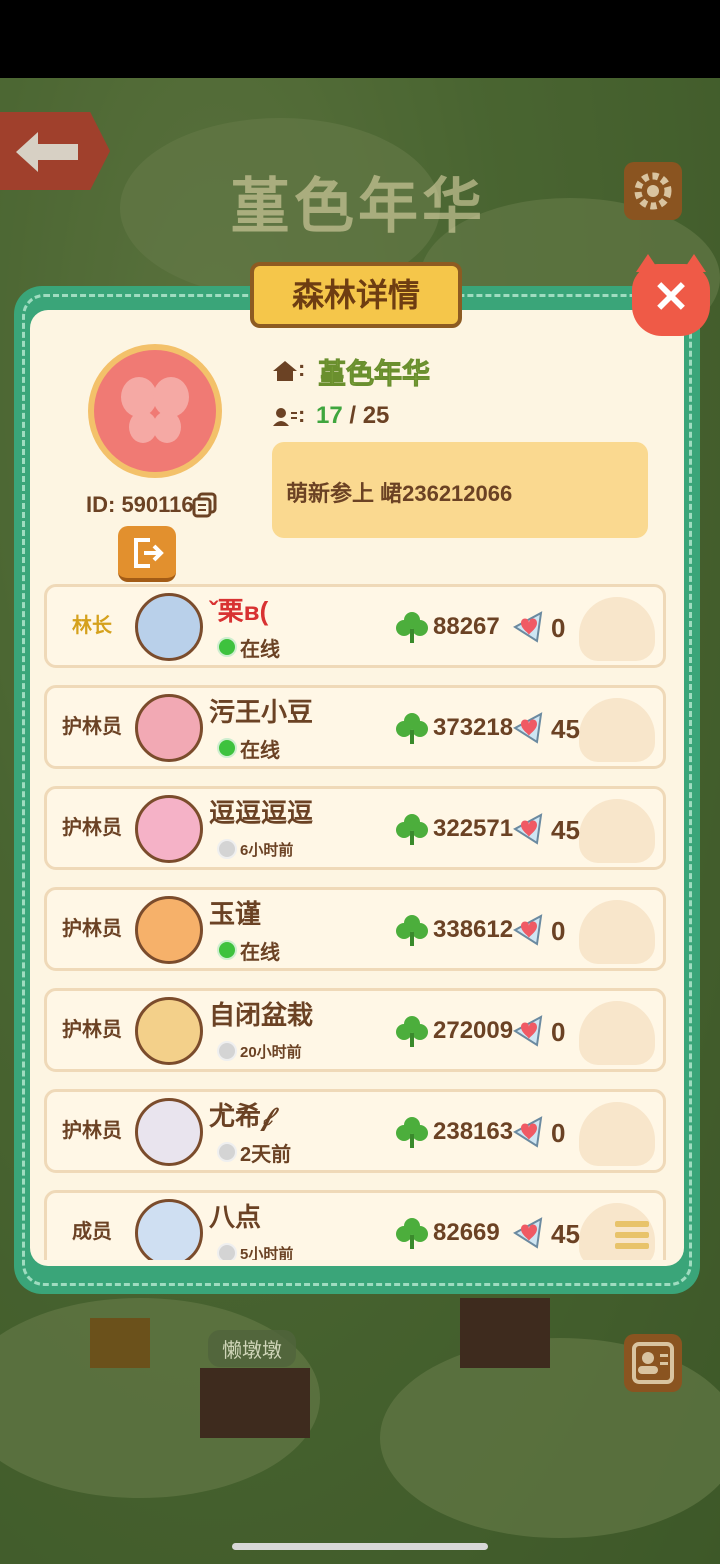 Image resolution: width=720 pixels, height=1564 pixels. What do you see at coordinates (329, 415) in the screenshot?
I see `member-count-current: 17` at bounding box center [329, 415].